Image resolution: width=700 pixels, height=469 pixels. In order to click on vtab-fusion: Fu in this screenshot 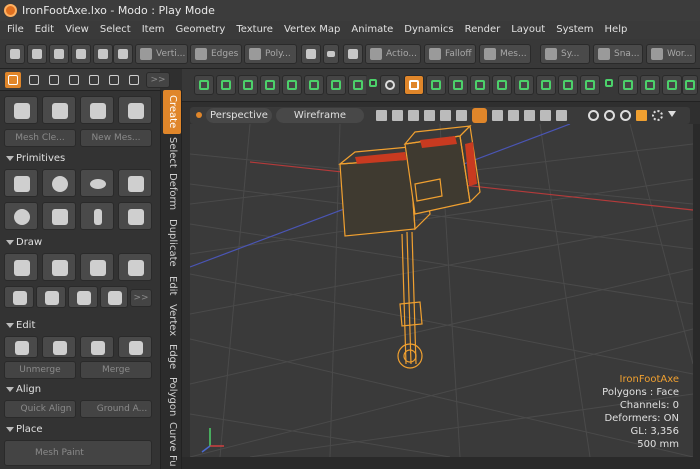, I will do `click(172, 461)`.